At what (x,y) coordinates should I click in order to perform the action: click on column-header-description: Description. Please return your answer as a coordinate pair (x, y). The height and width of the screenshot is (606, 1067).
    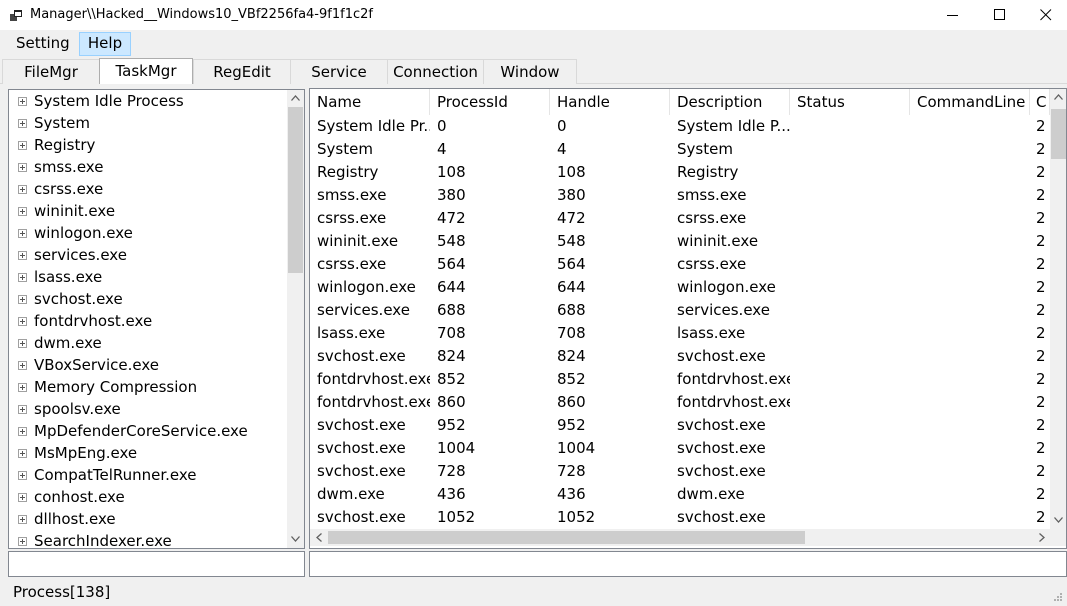
    Looking at the image, I should click on (730, 102).